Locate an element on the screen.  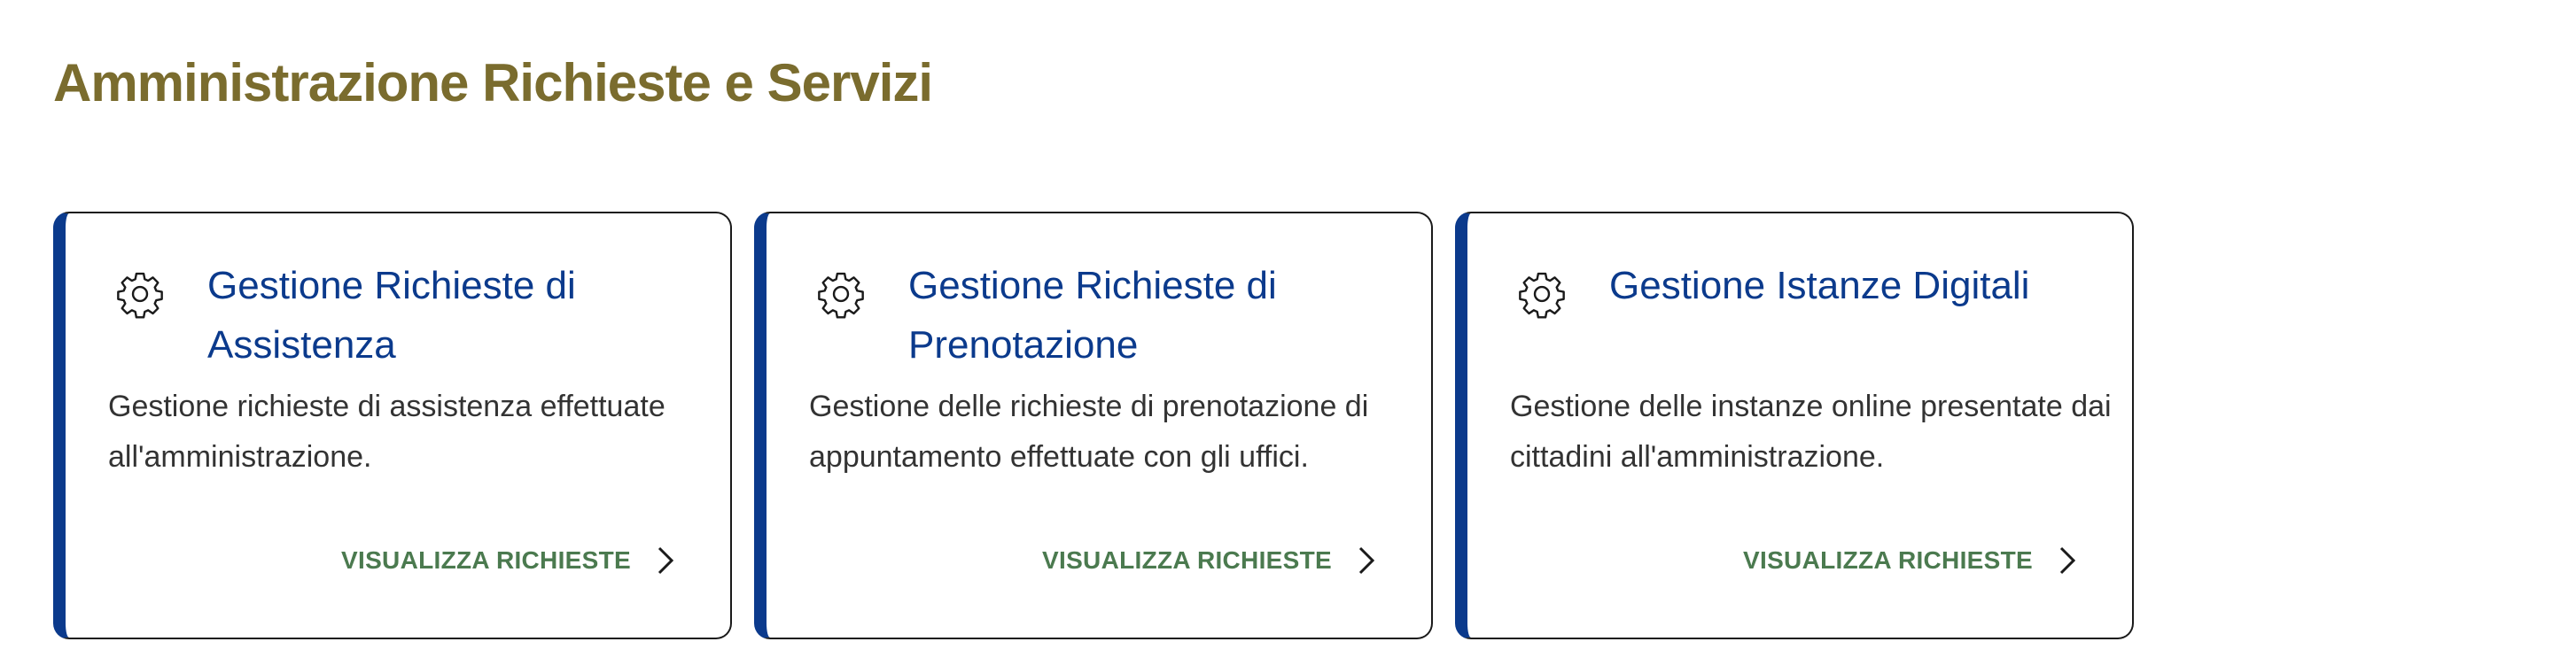
page-title: Amministrazione Richieste e Servizi is located at coordinates (493, 82).